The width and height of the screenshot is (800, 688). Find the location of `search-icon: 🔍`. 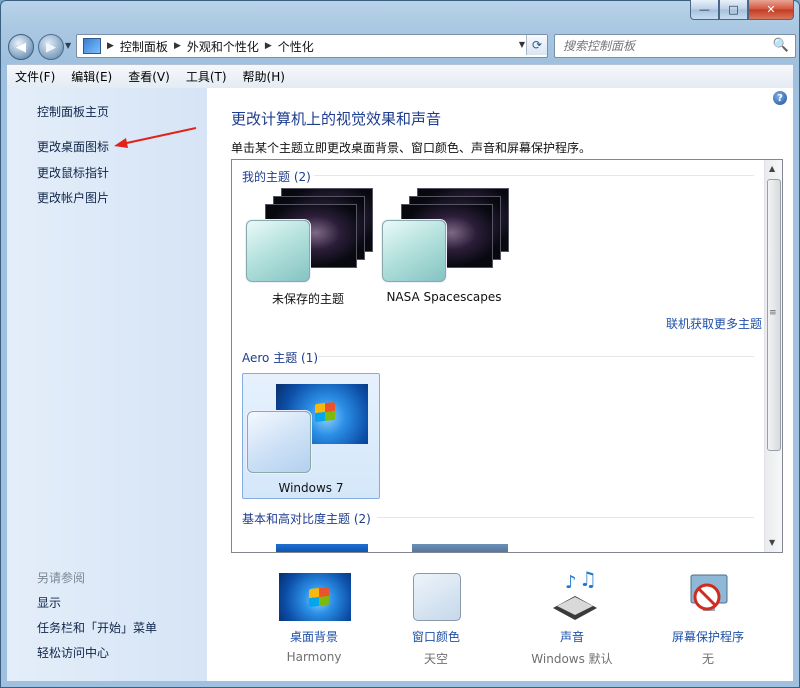

search-icon: 🔍 is located at coordinates (781, 45).